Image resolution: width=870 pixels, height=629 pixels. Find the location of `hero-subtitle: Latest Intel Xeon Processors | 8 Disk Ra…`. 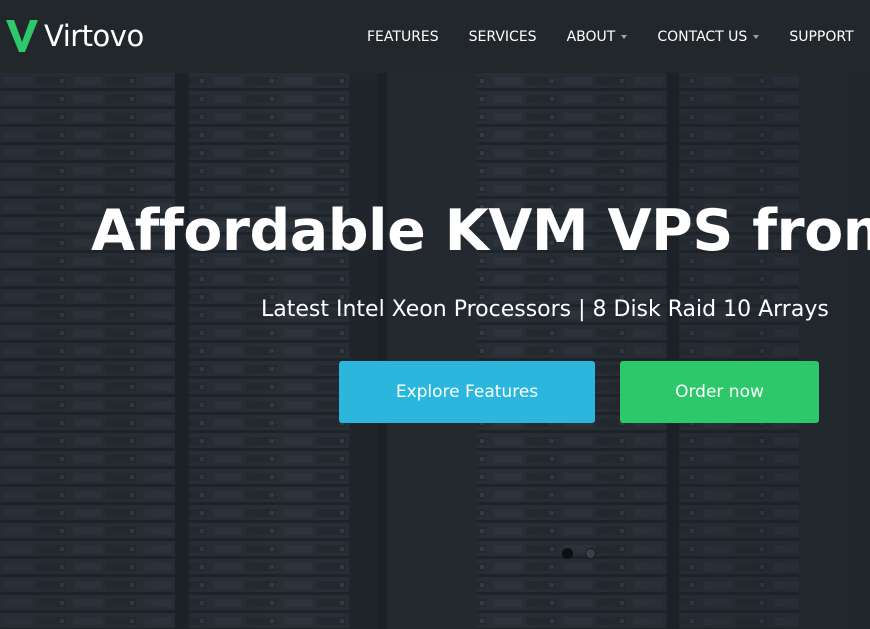

hero-subtitle: Latest Intel Xeon Processors | 8 Disk Ra… is located at coordinates (545, 309).